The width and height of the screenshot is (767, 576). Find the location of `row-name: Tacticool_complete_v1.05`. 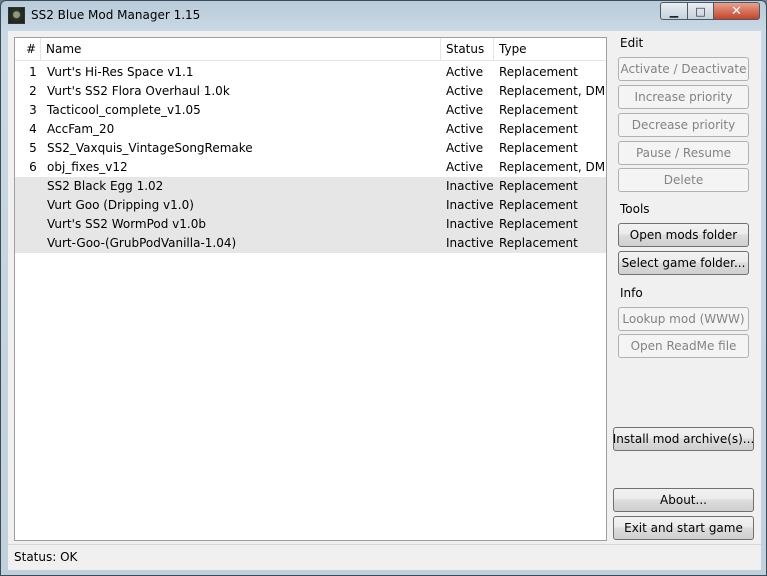

row-name: Tacticool_complete_v1.05 is located at coordinates (124, 110).